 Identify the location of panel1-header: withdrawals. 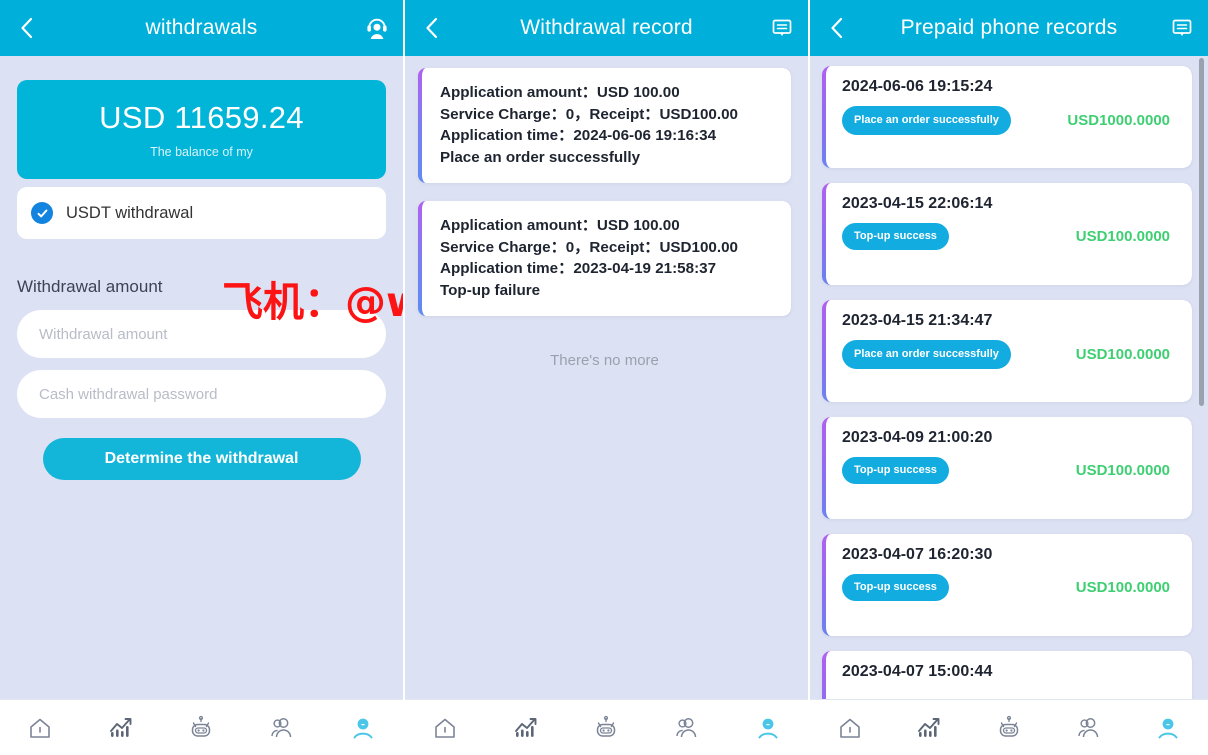
(201, 28).